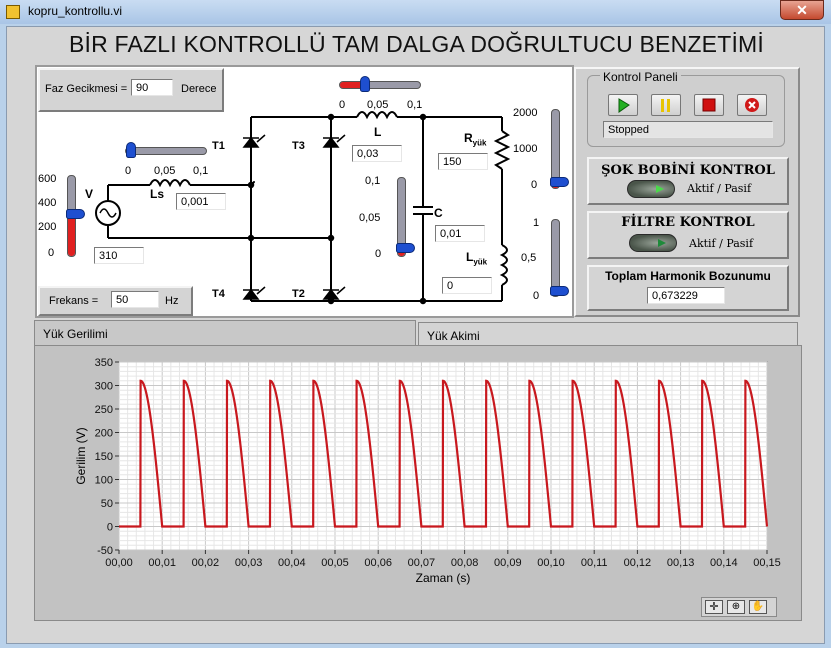 The width and height of the screenshot is (831, 648). I want to click on play-icon, so click(662, 243).